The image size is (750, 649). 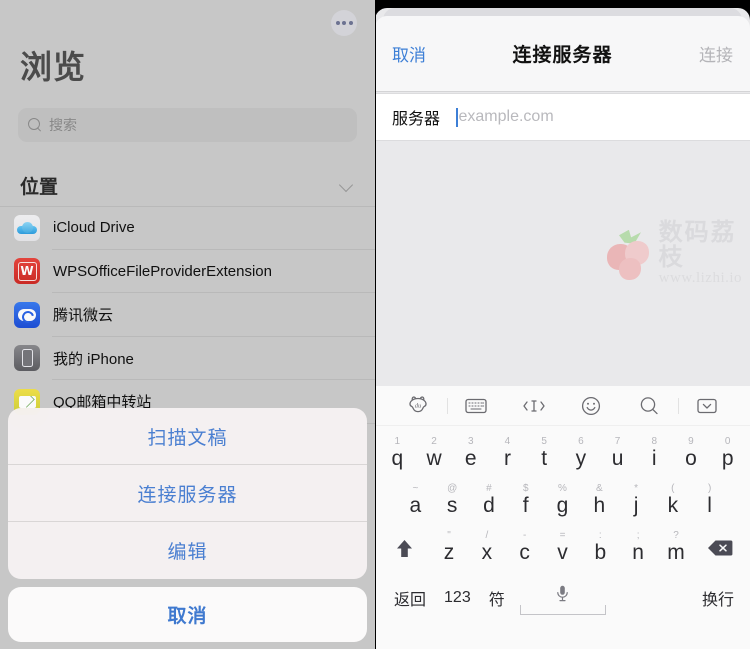 What do you see at coordinates (452, 488) in the screenshot?
I see `key-sub: @` at bounding box center [452, 488].